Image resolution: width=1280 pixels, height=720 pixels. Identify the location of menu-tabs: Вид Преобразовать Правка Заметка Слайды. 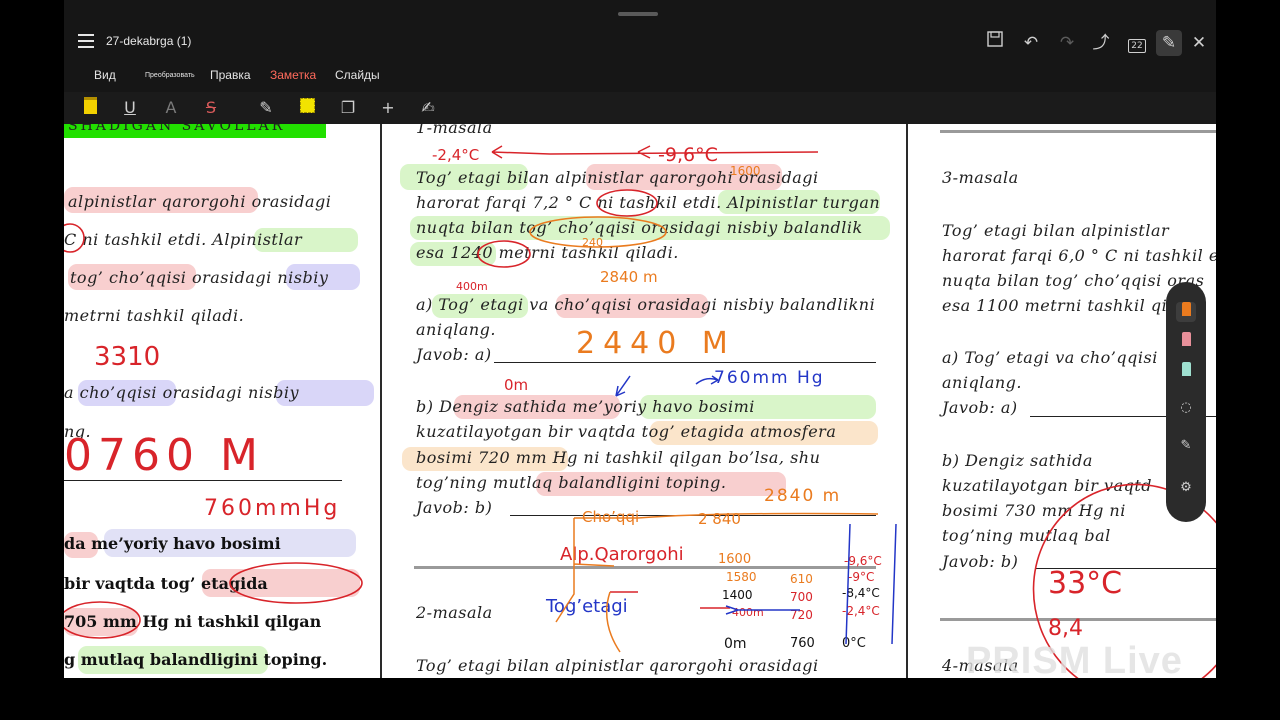
(640, 75).